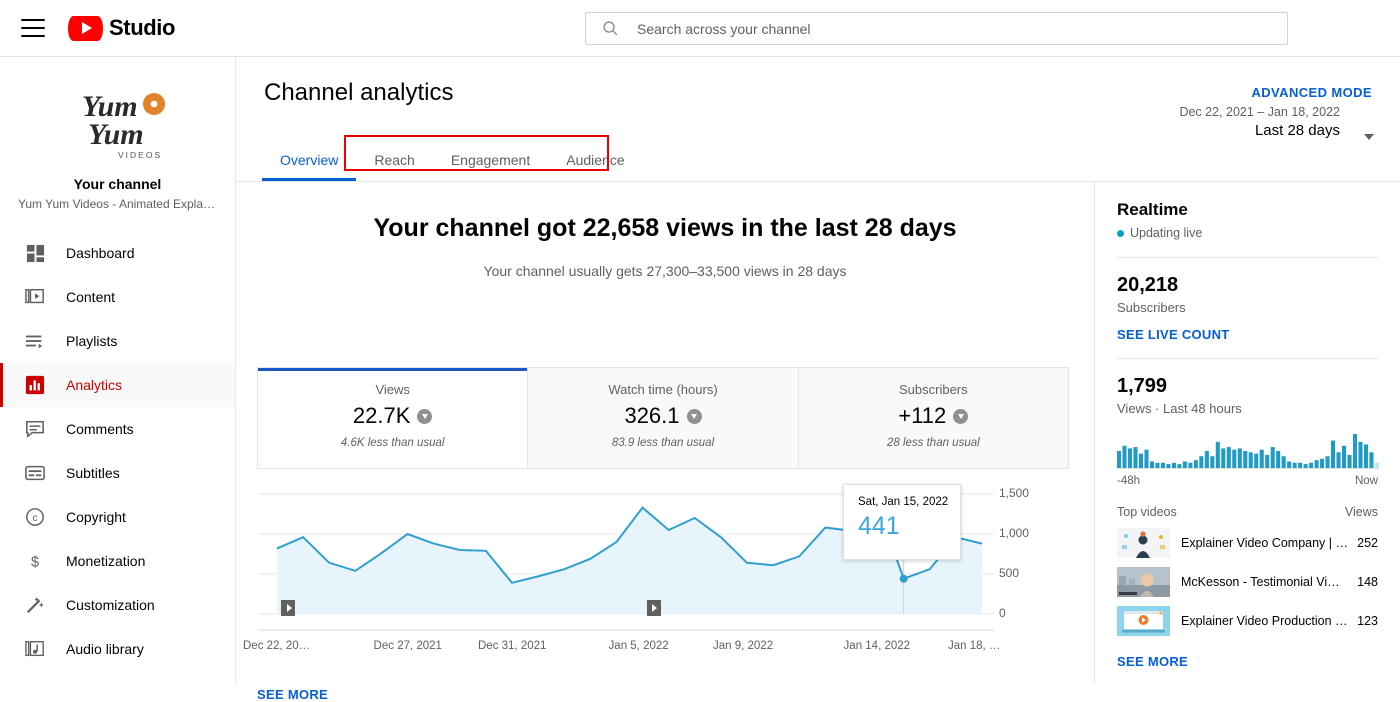  Describe the element at coordinates (1367, 543) in the screenshot. I see `video-views: 252` at that location.